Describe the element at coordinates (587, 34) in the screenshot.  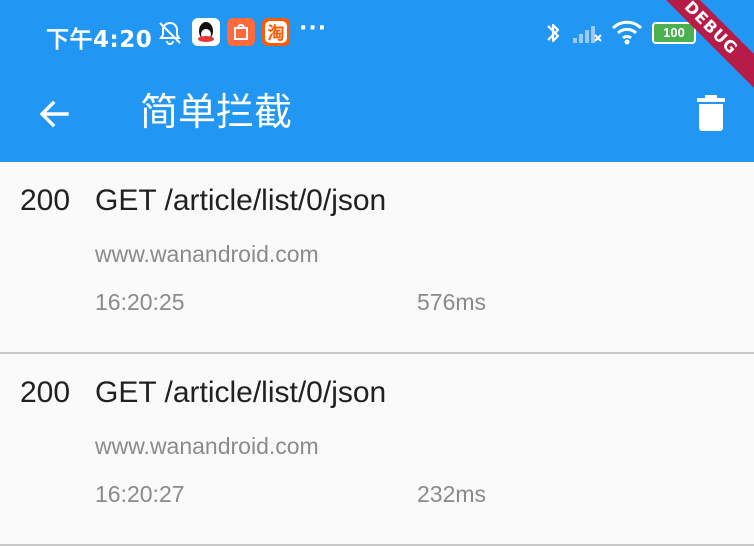
I see `cellular-signal-no-service-icon` at that location.